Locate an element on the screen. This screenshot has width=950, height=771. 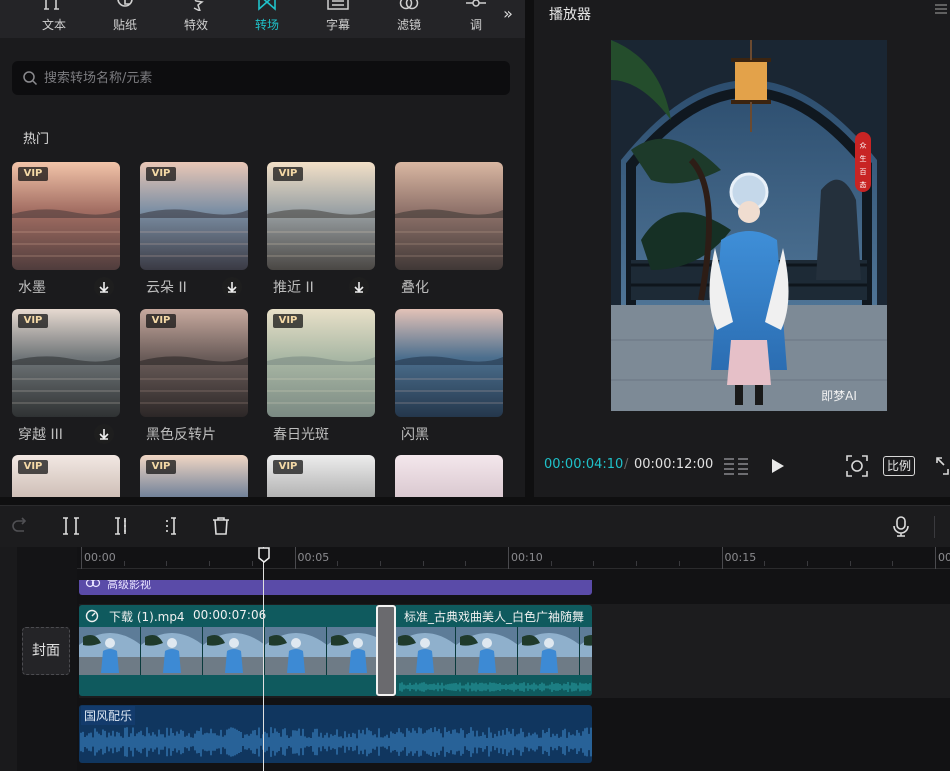
play-icon is located at coordinates (778, 466).